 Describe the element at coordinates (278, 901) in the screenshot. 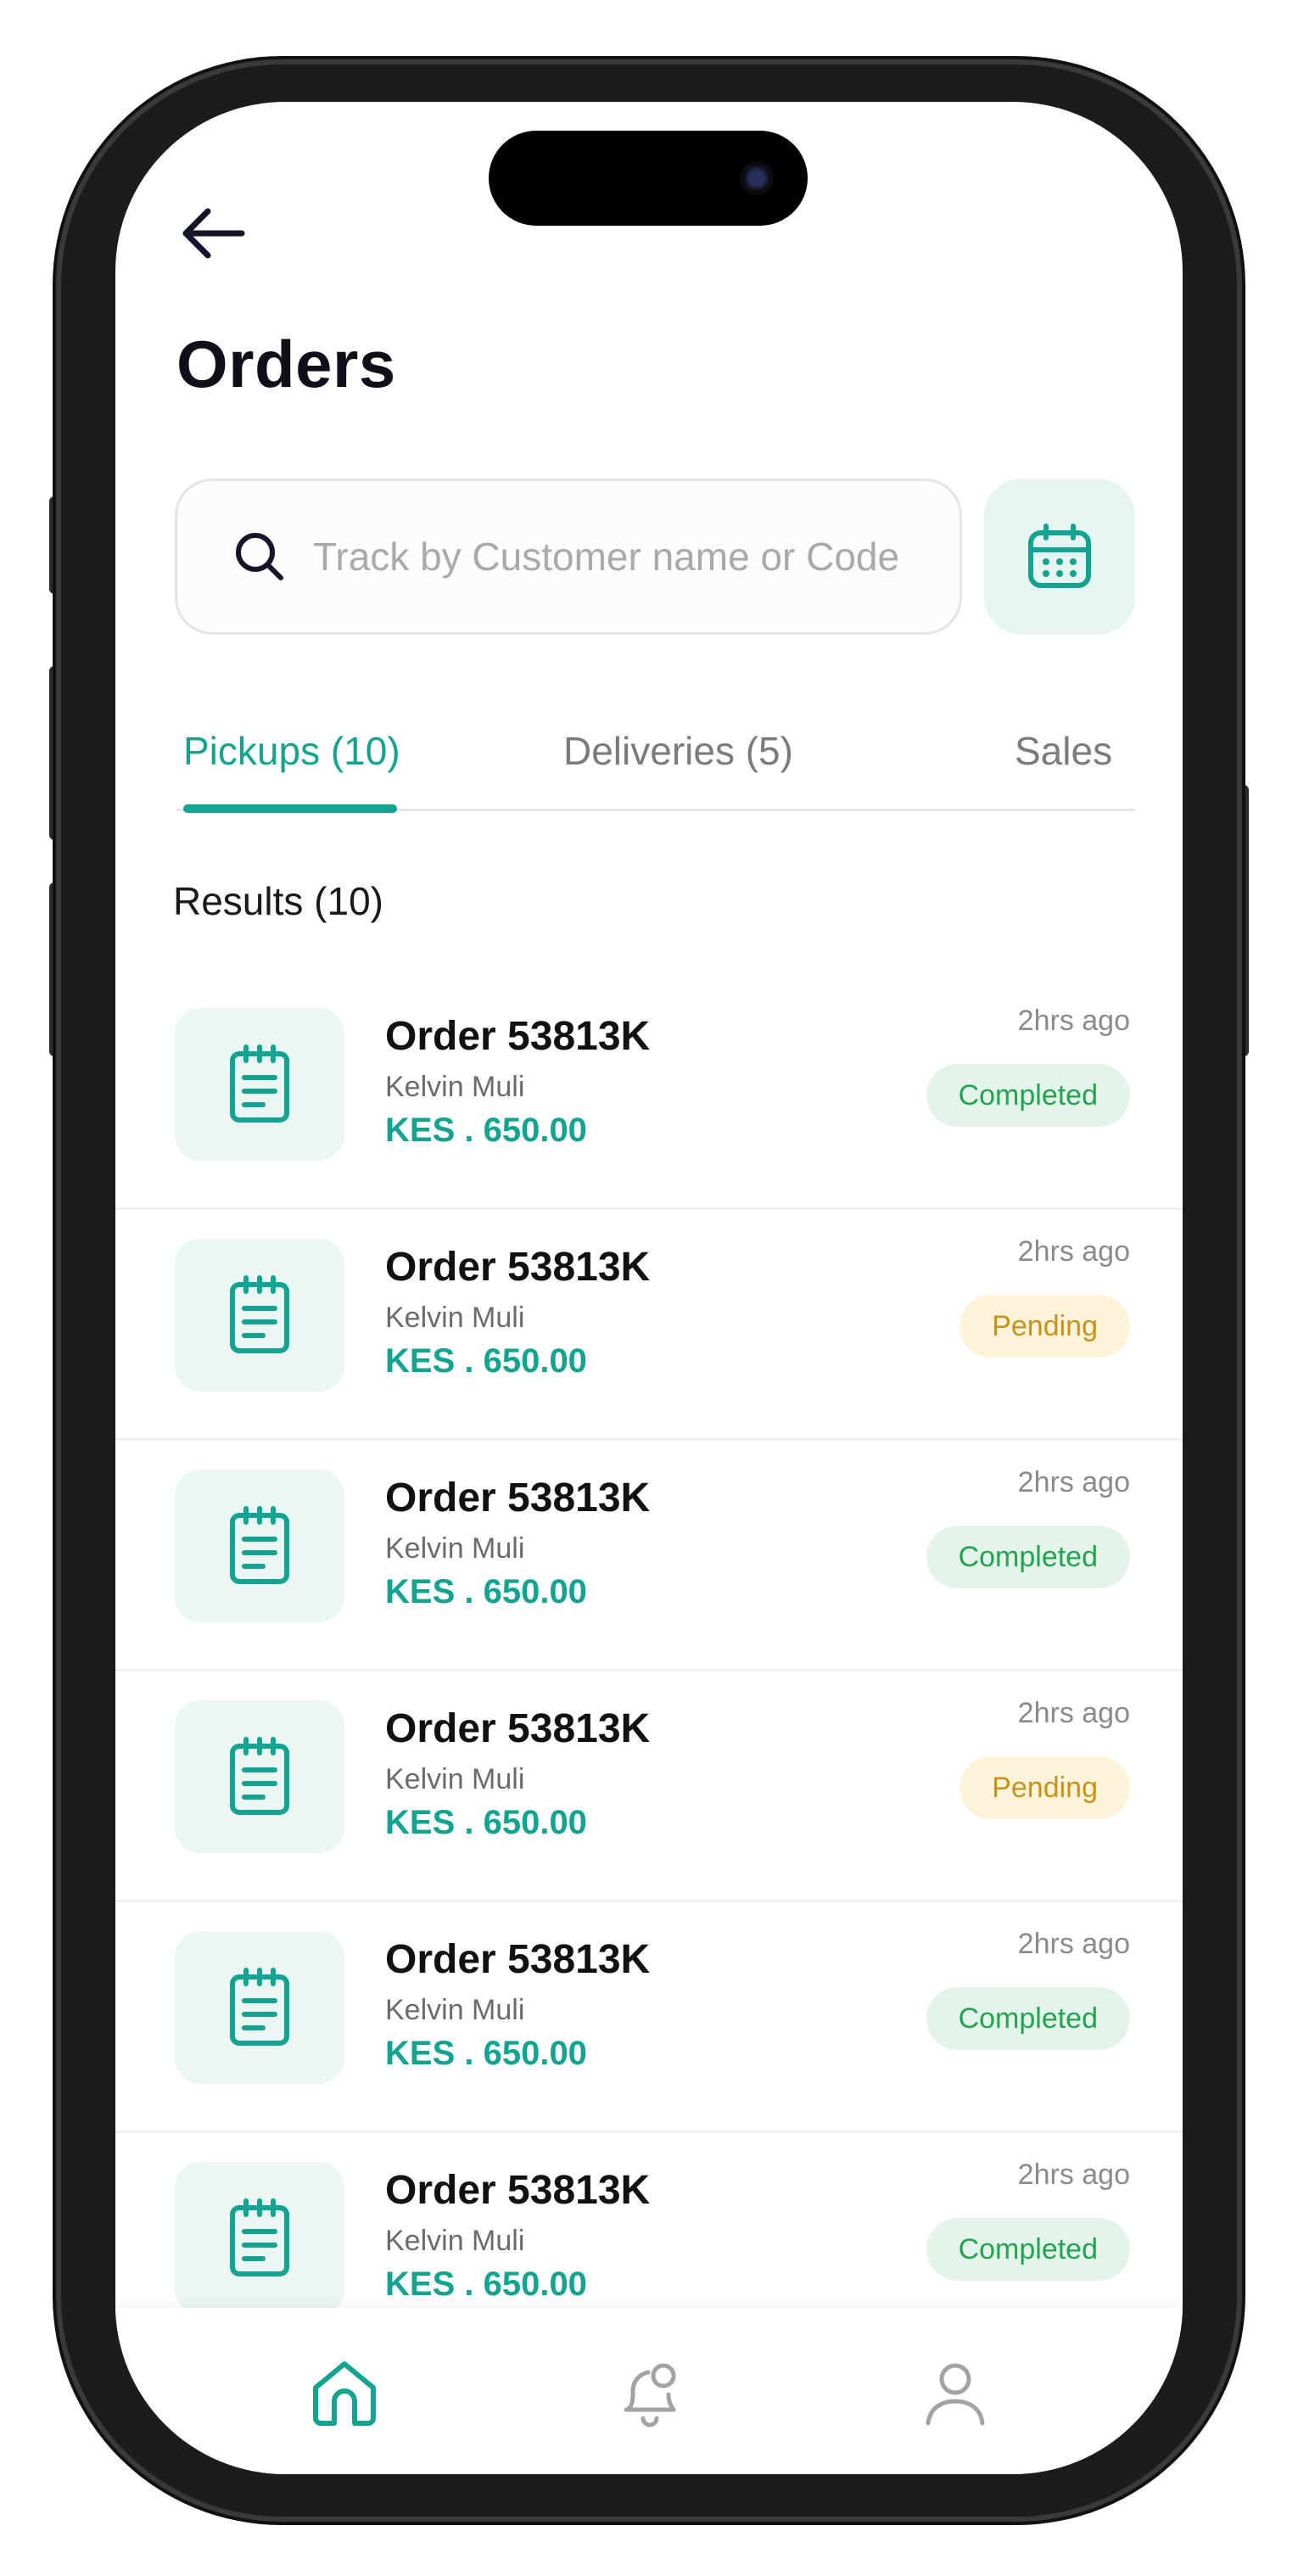

I see `results-count: Results (10)` at that location.